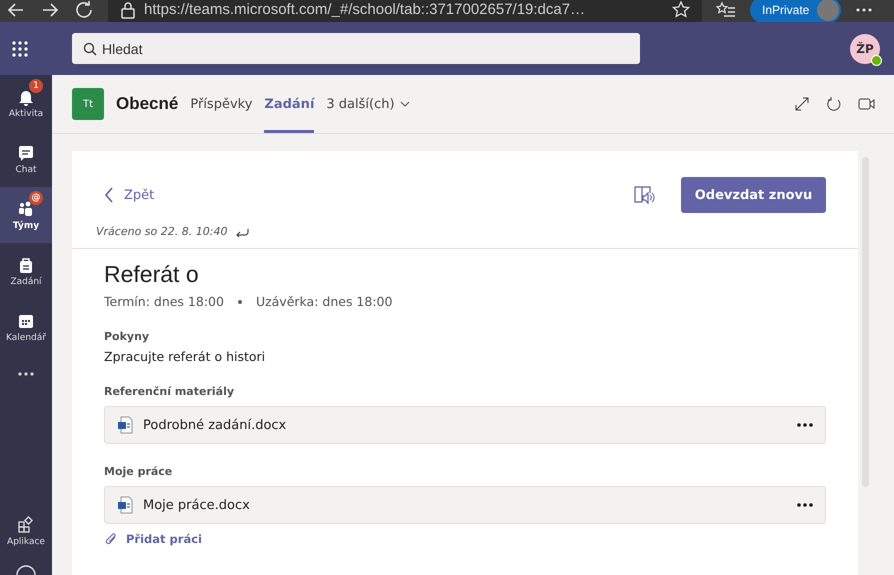 Image resolution: width=894 pixels, height=575 pixels. I want to click on rail-item: 1 Aktivita, so click(26, 103).